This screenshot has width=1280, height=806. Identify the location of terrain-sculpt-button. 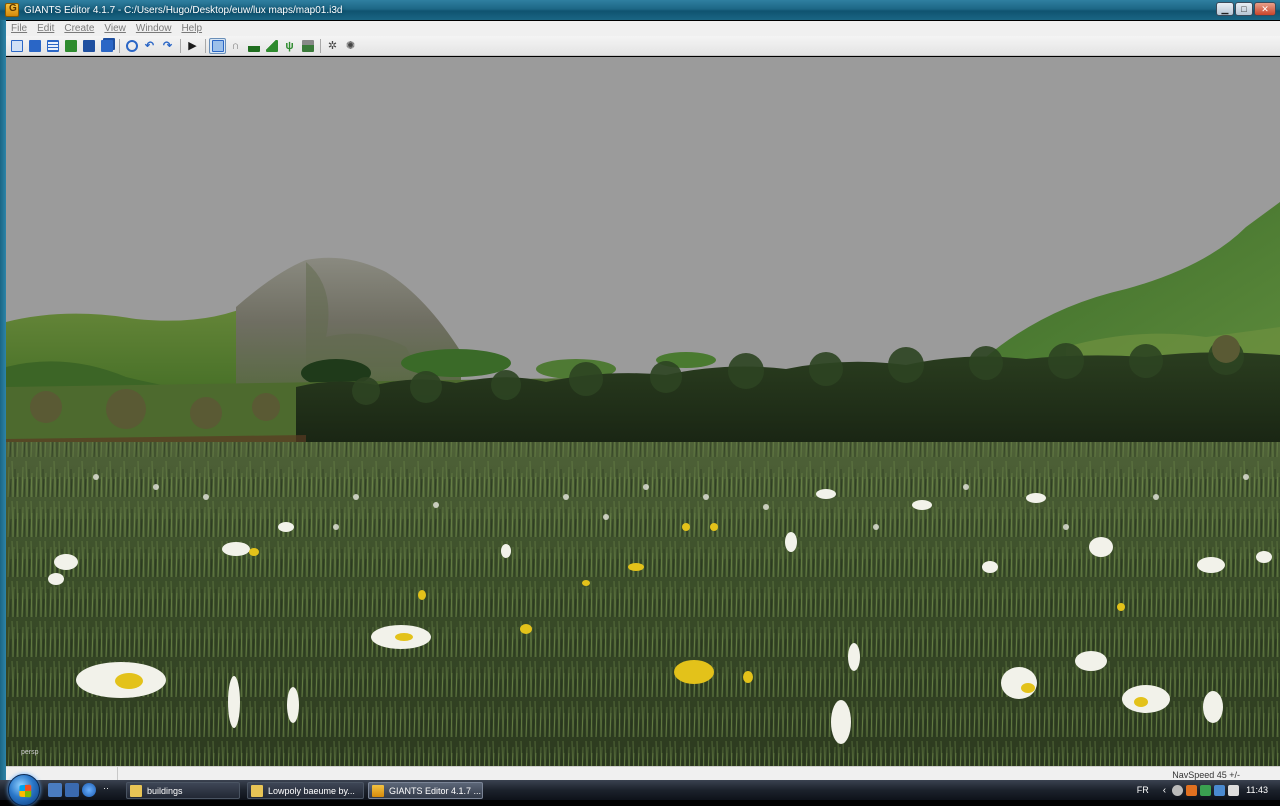
(253, 46).